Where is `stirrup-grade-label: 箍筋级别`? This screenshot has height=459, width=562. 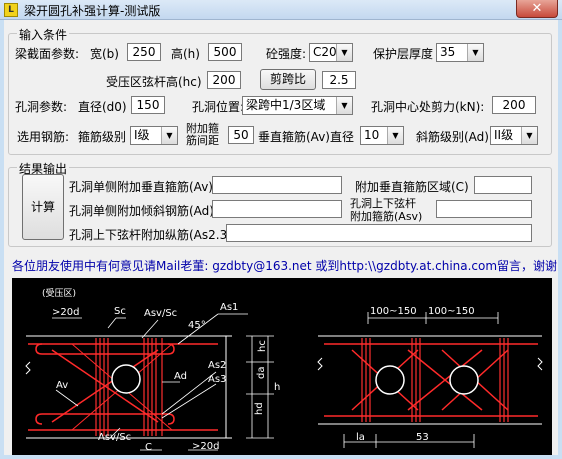
stirrup-grade-label: 箍筋级别 is located at coordinates (102, 137).